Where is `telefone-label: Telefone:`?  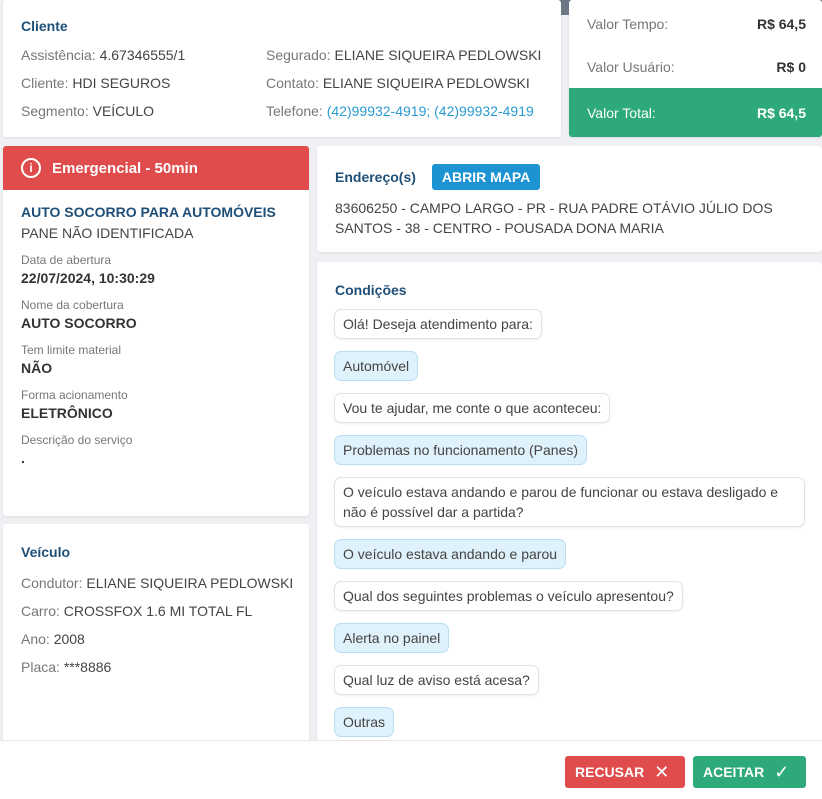 telefone-label: Telefone: is located at coordinates (294, 111).